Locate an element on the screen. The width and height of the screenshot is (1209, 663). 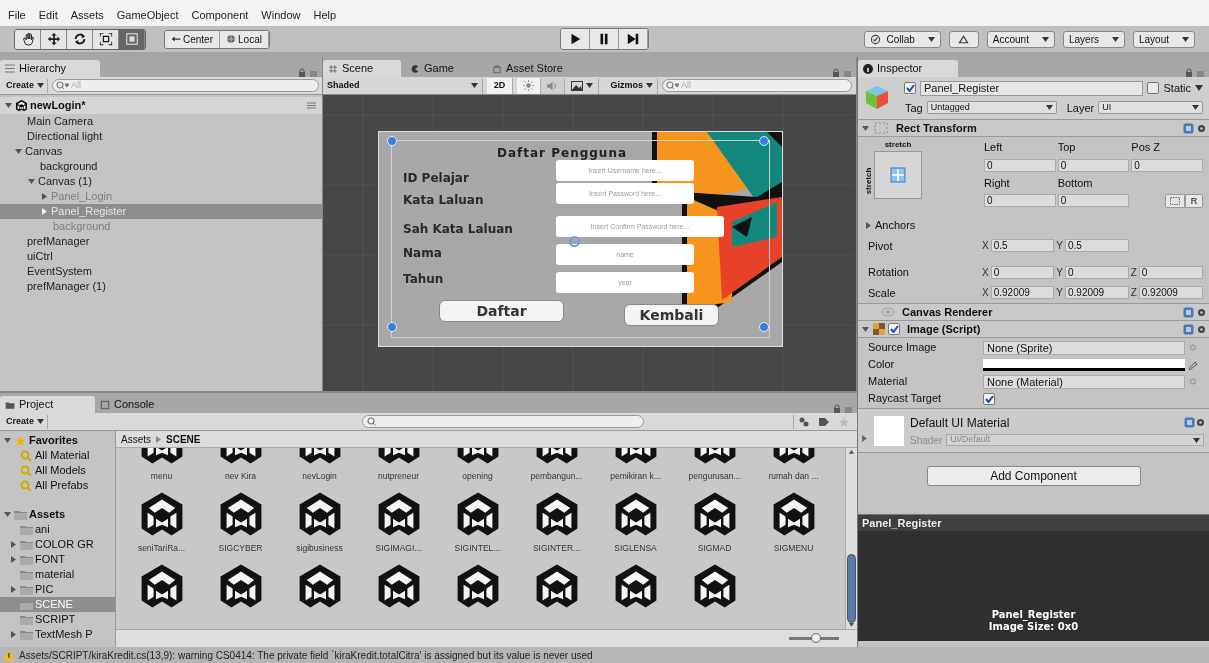
panel-tab: Inspector is located at coordinates (908, 68).